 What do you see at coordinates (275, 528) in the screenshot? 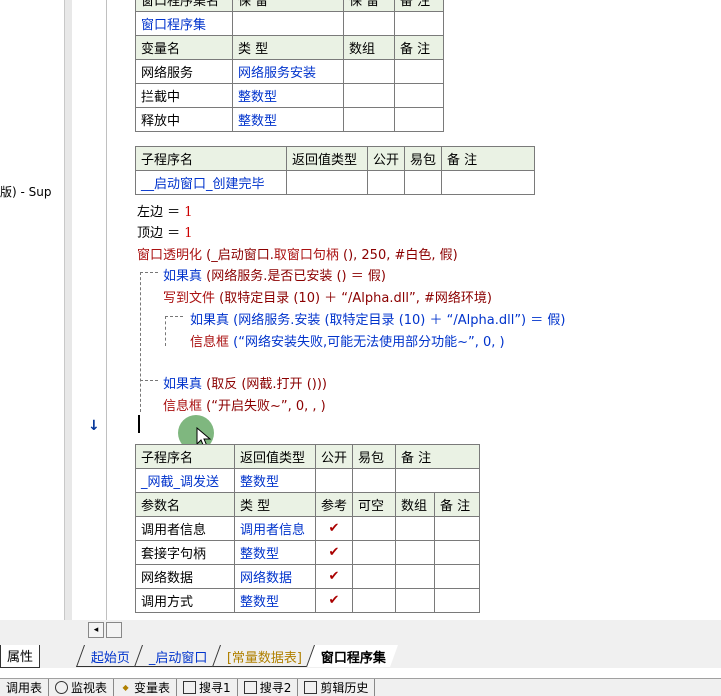
I see `param-type: 调用者信息` at bounding box center [275, 528].